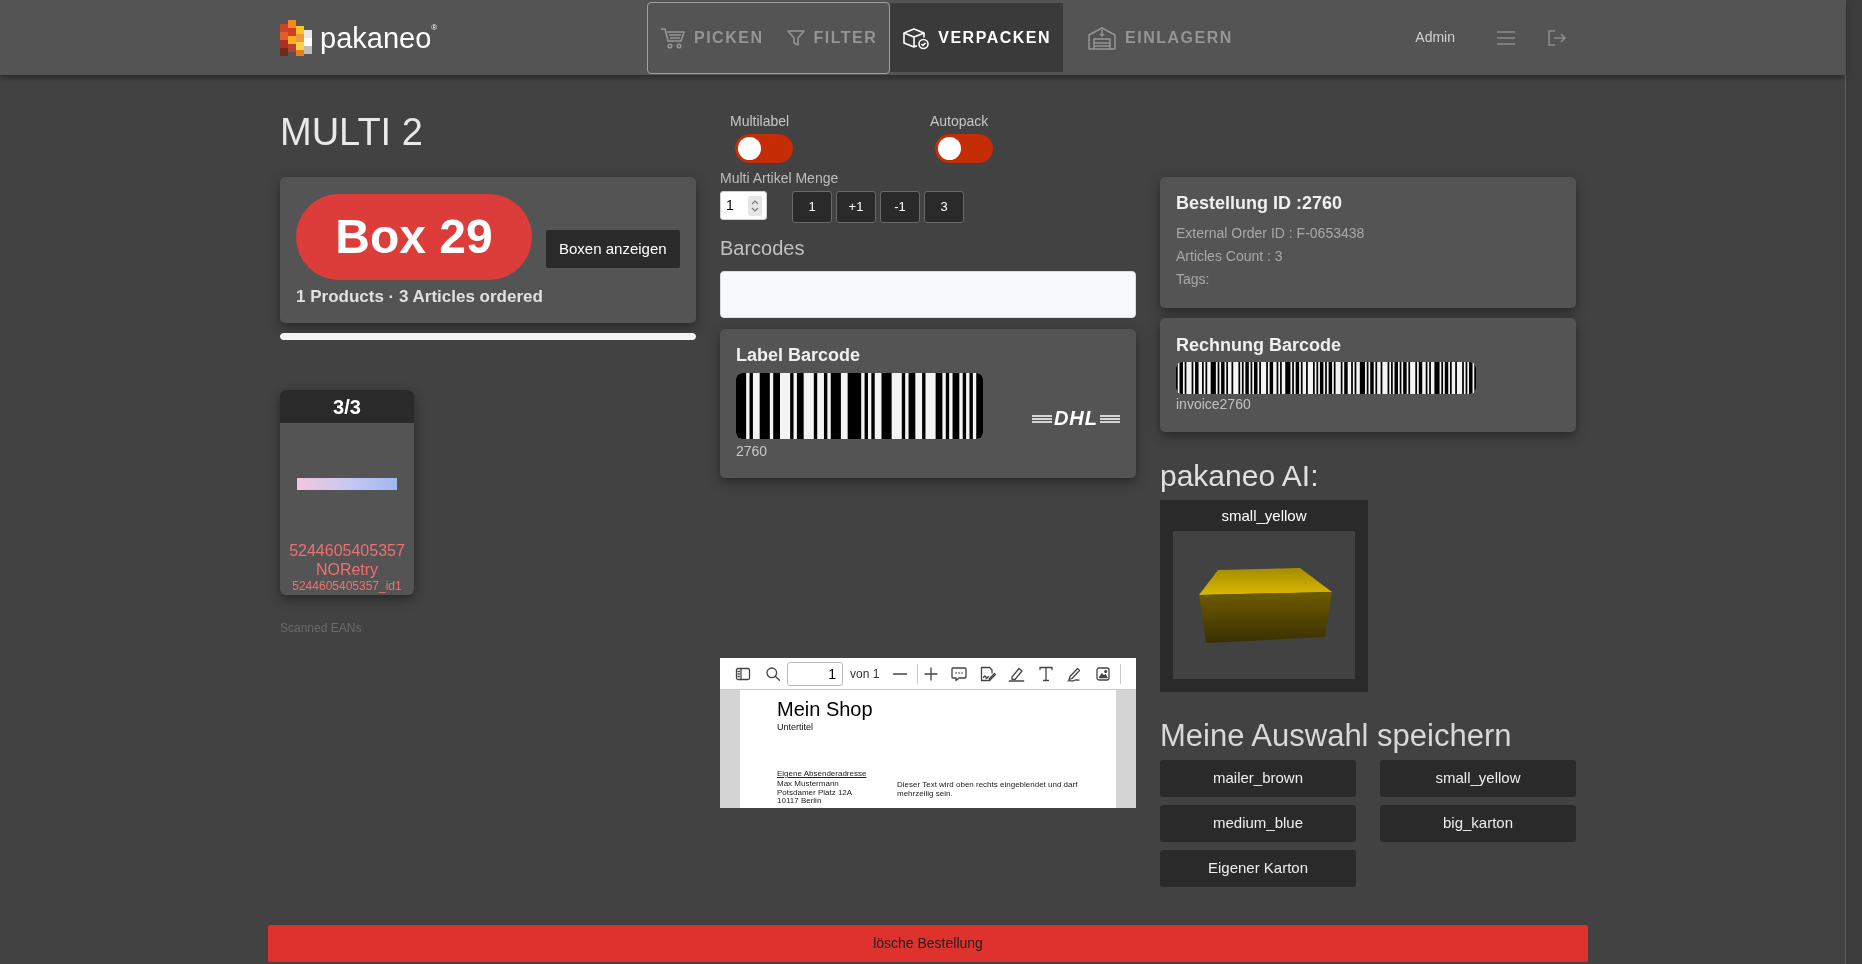 Image resolution: width=1862 pixels, height=964 pixels. Describe the element at coordinates (1213, 404) in the screenshot. I see `barcode-number: invoice2760` at that location.